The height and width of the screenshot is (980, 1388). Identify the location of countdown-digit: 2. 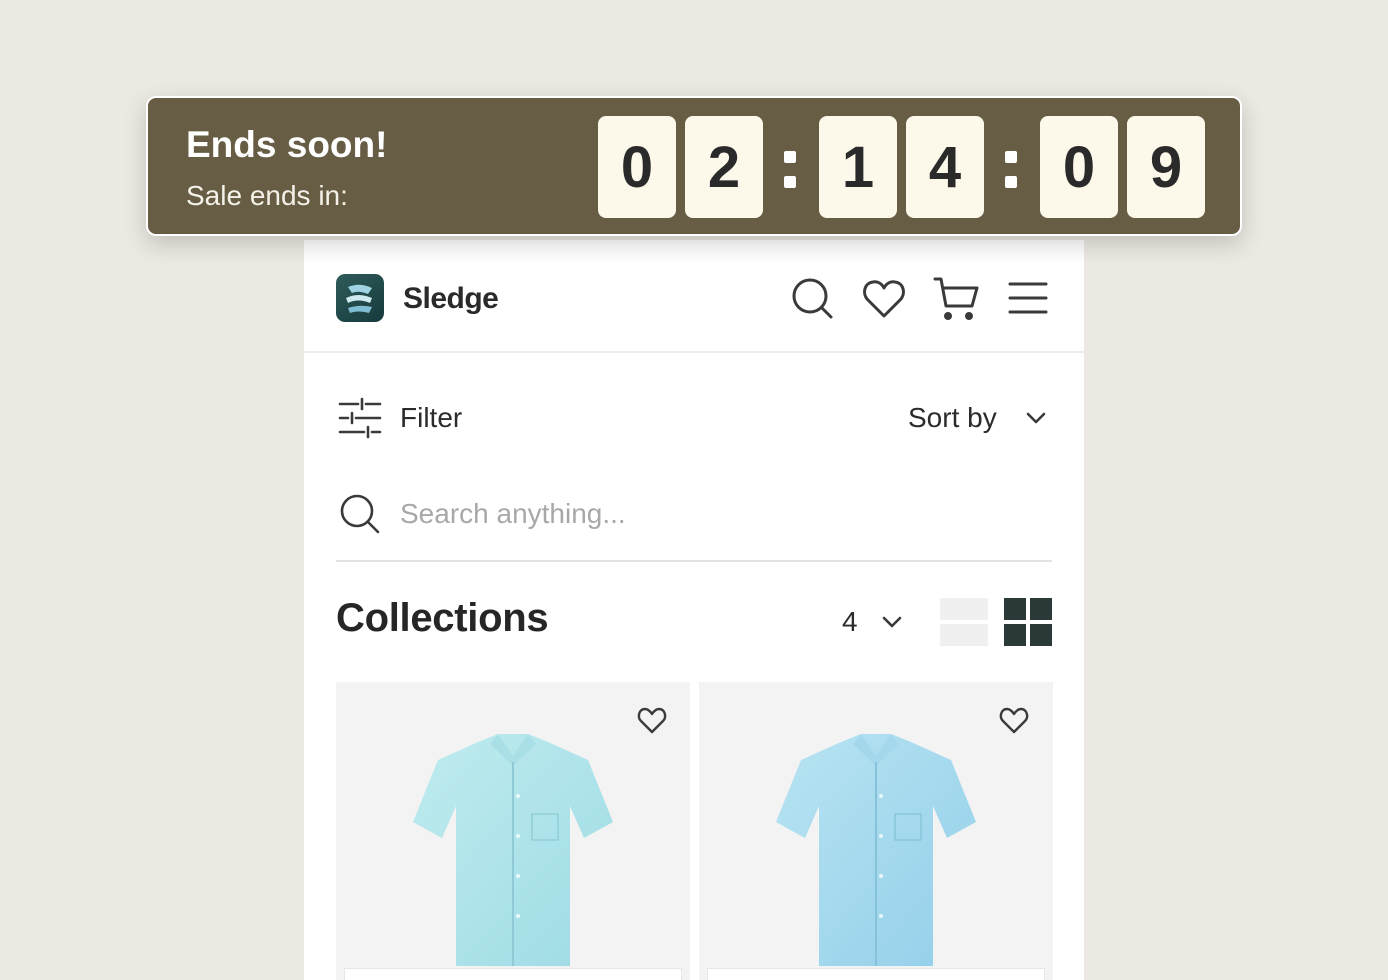
(724, 167).